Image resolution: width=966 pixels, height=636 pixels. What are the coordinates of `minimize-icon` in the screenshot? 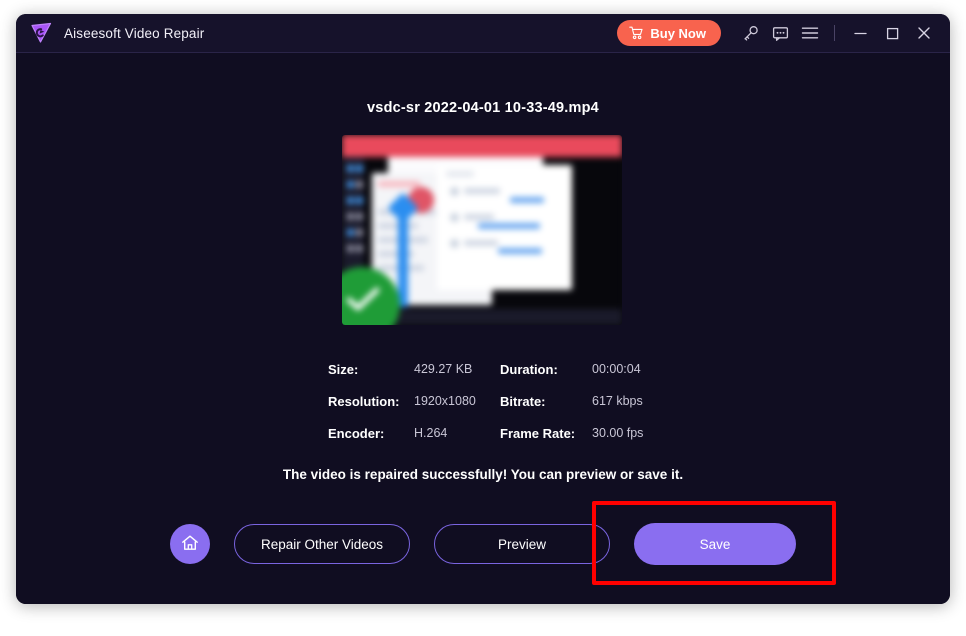 It's located at (860, 33).